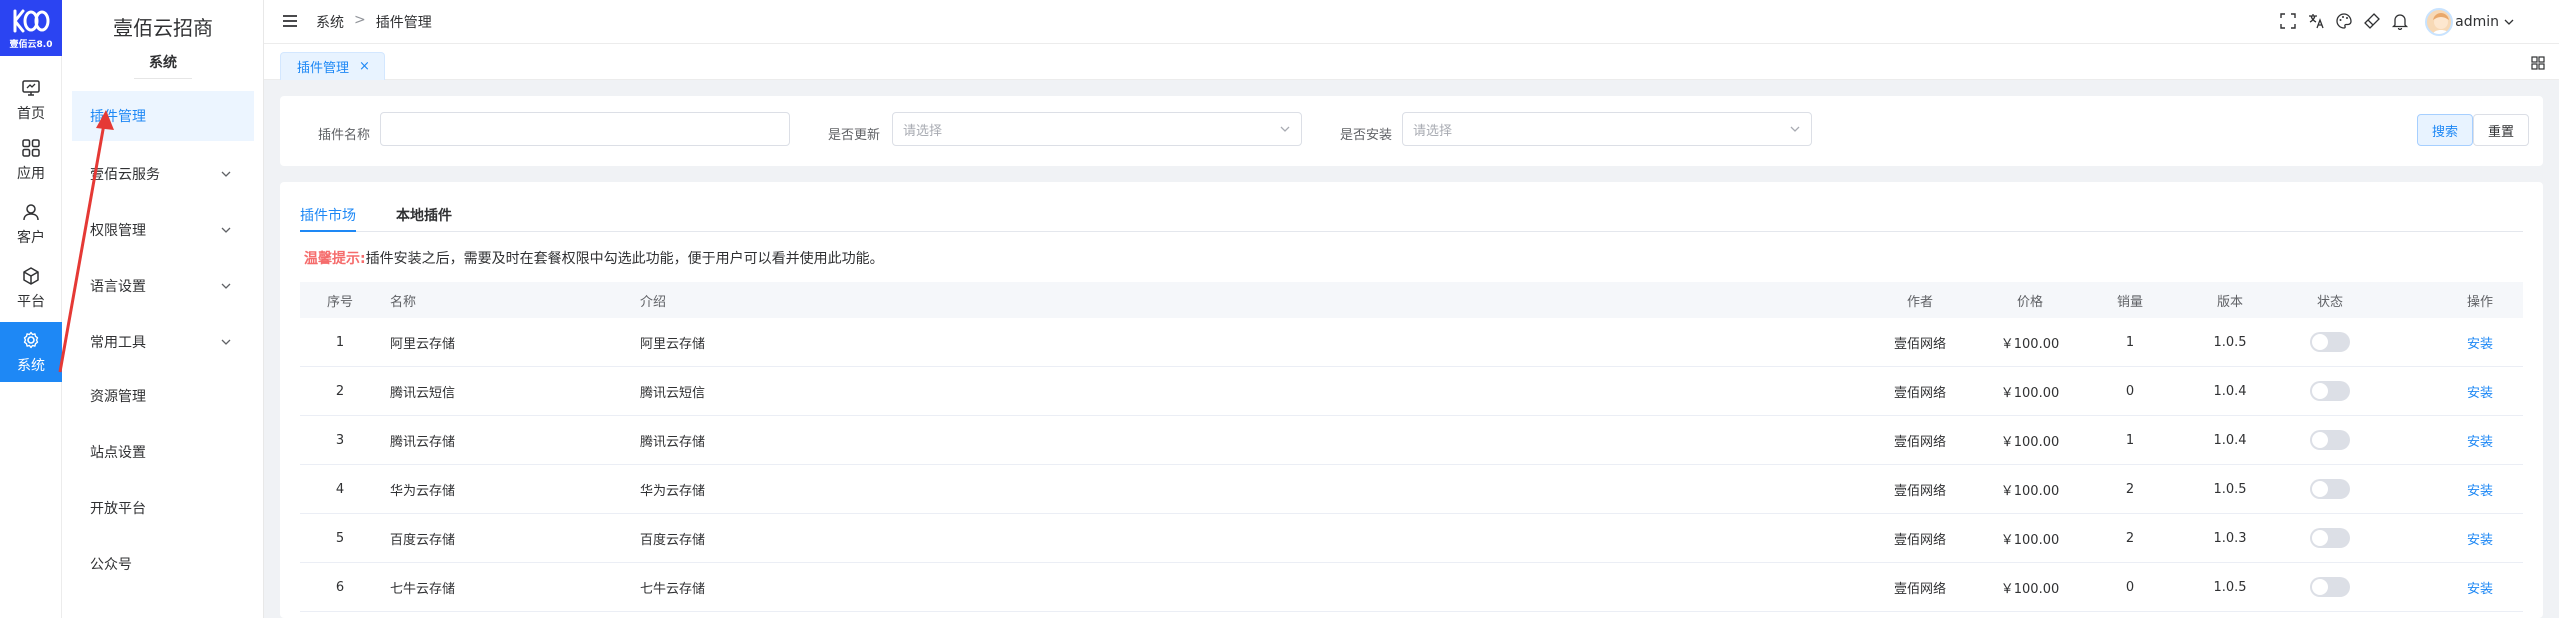 The height and width of the screenshot is (618, 2559). What do you see at coordinates (340, 440) in the screenshot?
I see `cell-no: 3` at bounding box center [340, 440].